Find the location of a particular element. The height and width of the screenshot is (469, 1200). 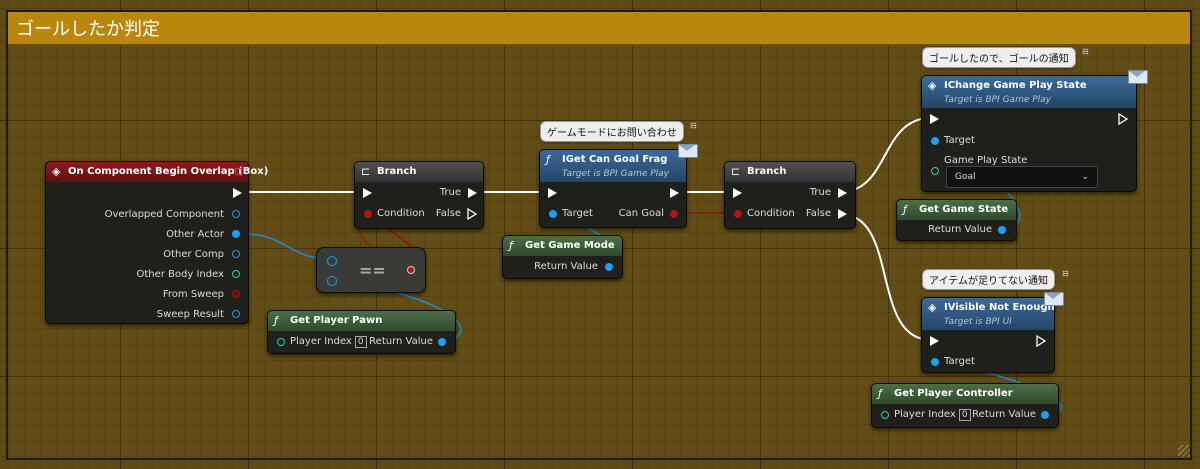

other-comp-pin is located at coordinates (236, 254).